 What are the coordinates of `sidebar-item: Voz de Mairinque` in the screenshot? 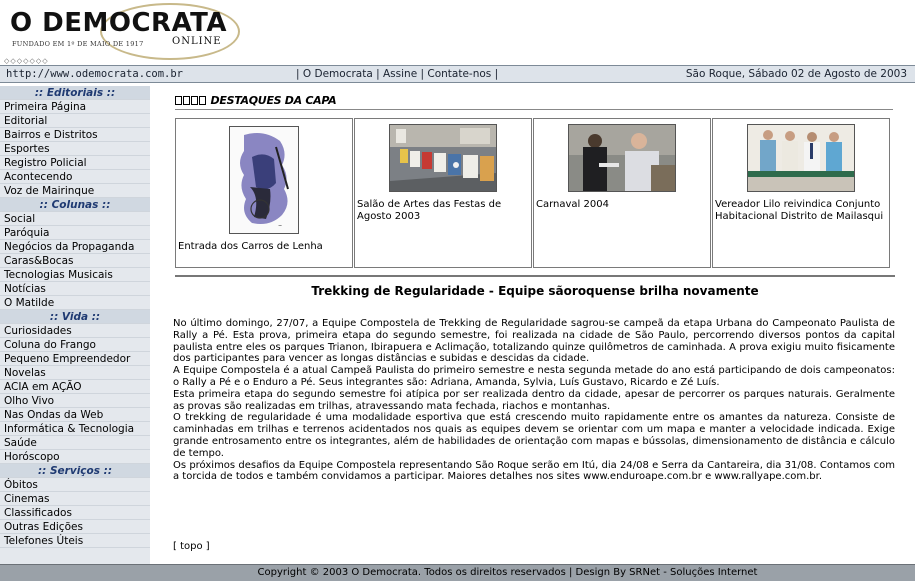 It's located at (75, 191).